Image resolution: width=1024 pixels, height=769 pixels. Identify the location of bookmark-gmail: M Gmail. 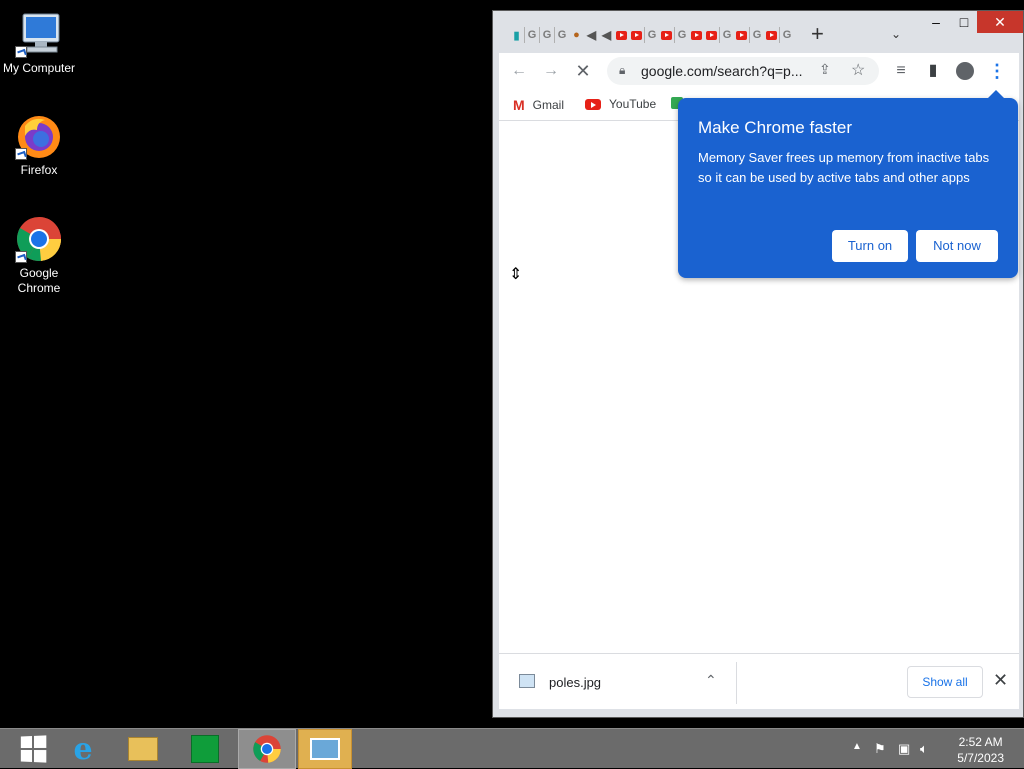
(538, 105).